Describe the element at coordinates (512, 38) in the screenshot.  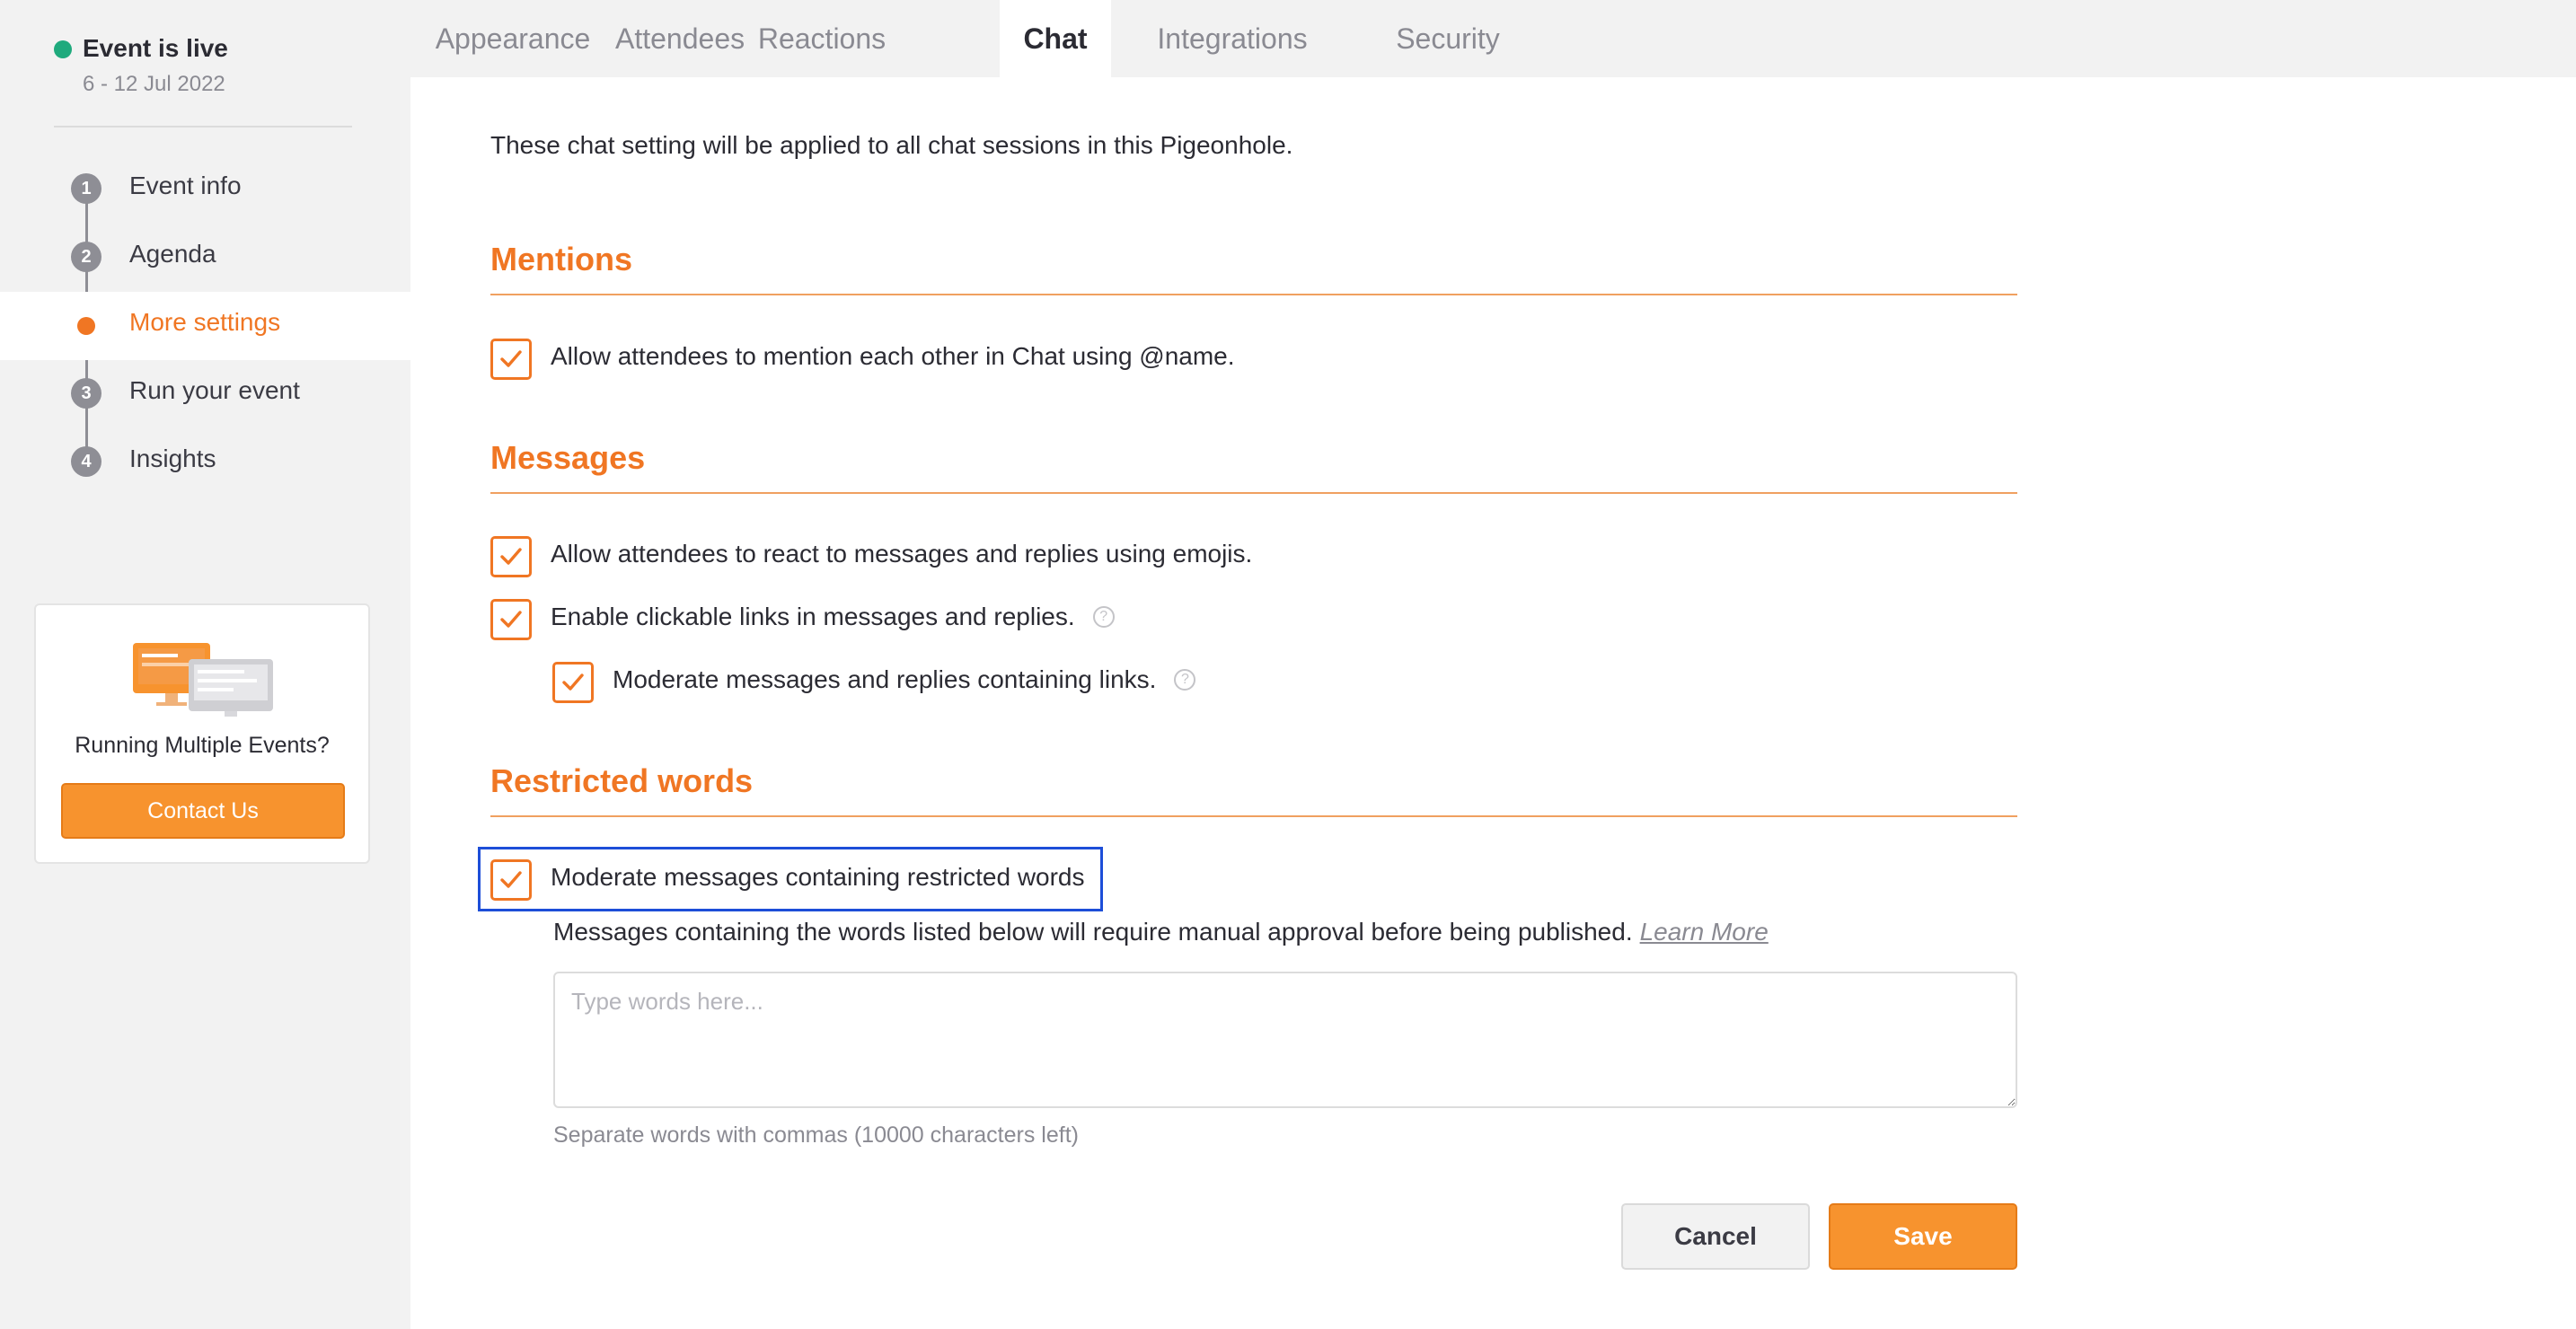
I see `tab-appearance: Appearance` at that location.